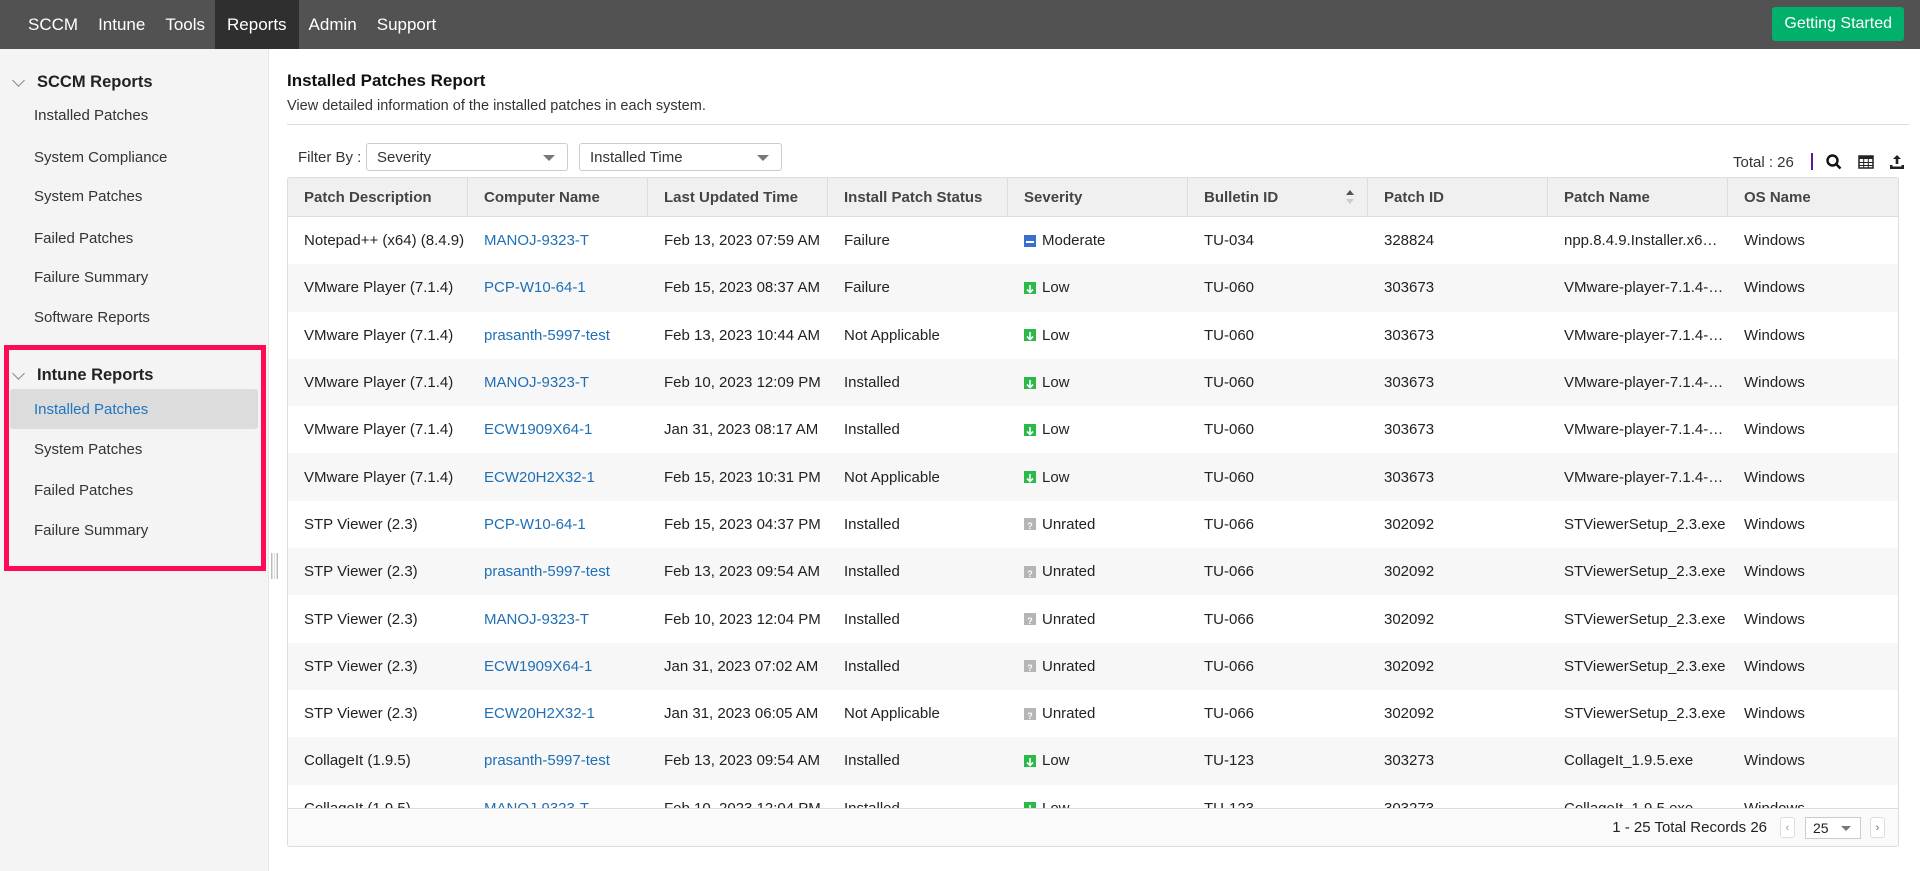 This screenshot has width=1920, height=871. Describe the element at coordinates (134, 409) in the screenshot. I see `sidebar-intune-installed-patches: Installed Patches` at that location.